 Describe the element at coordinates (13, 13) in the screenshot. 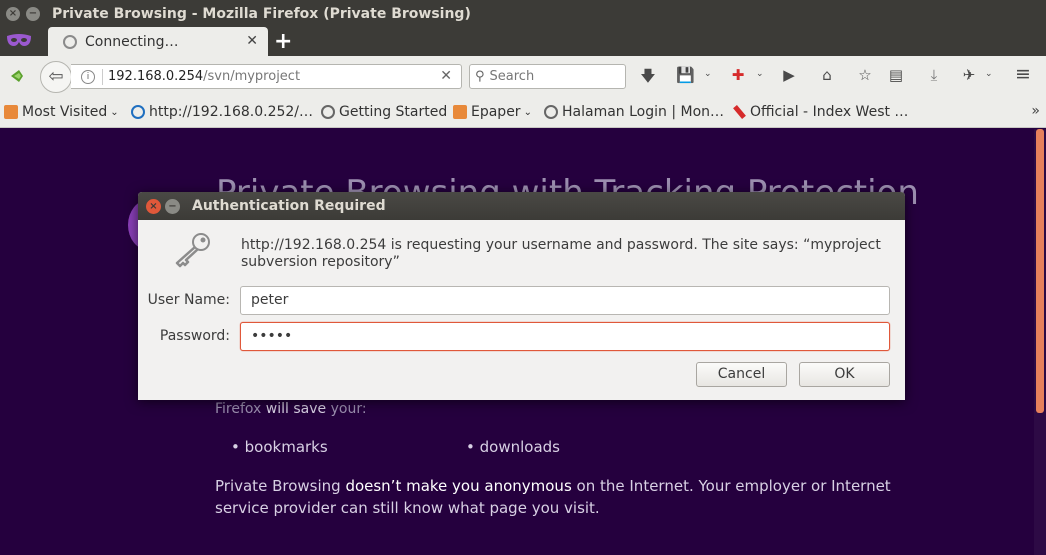

I see `window-close-button: ×` at that location.